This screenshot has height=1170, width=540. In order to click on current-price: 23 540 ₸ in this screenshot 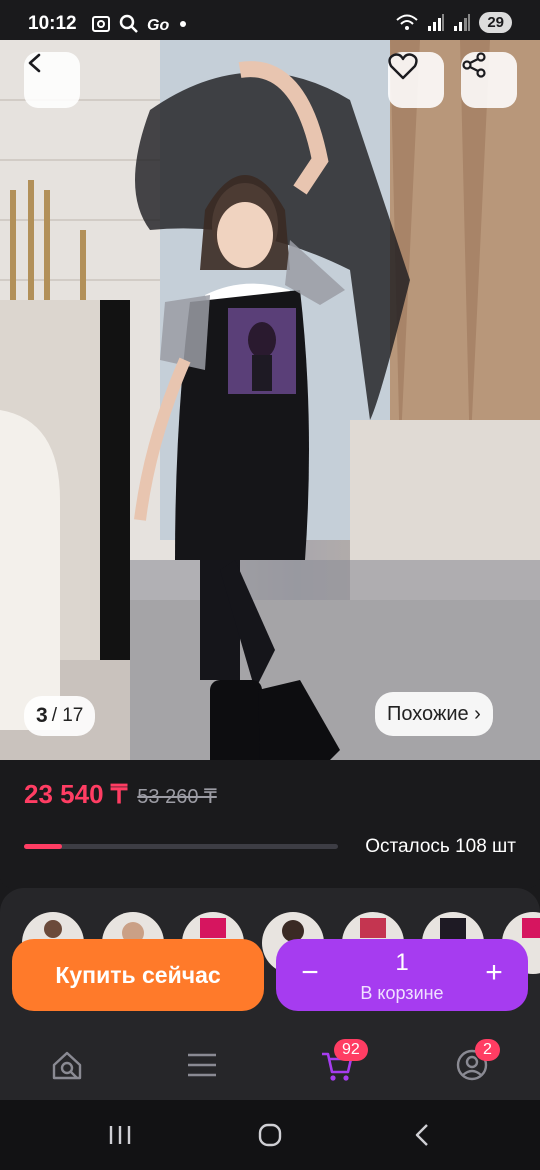, I will do `click(76, 794)`.